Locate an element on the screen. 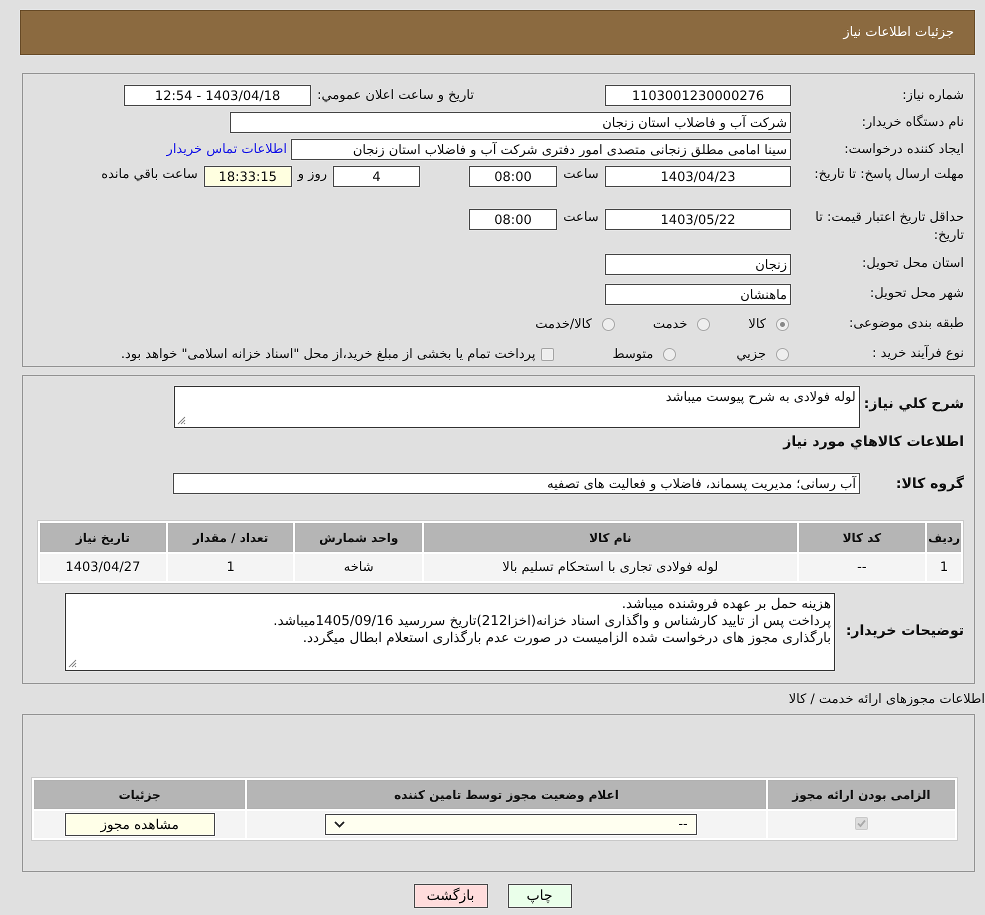  column-header: واحد شمارش is located at coordinates (358, 537).